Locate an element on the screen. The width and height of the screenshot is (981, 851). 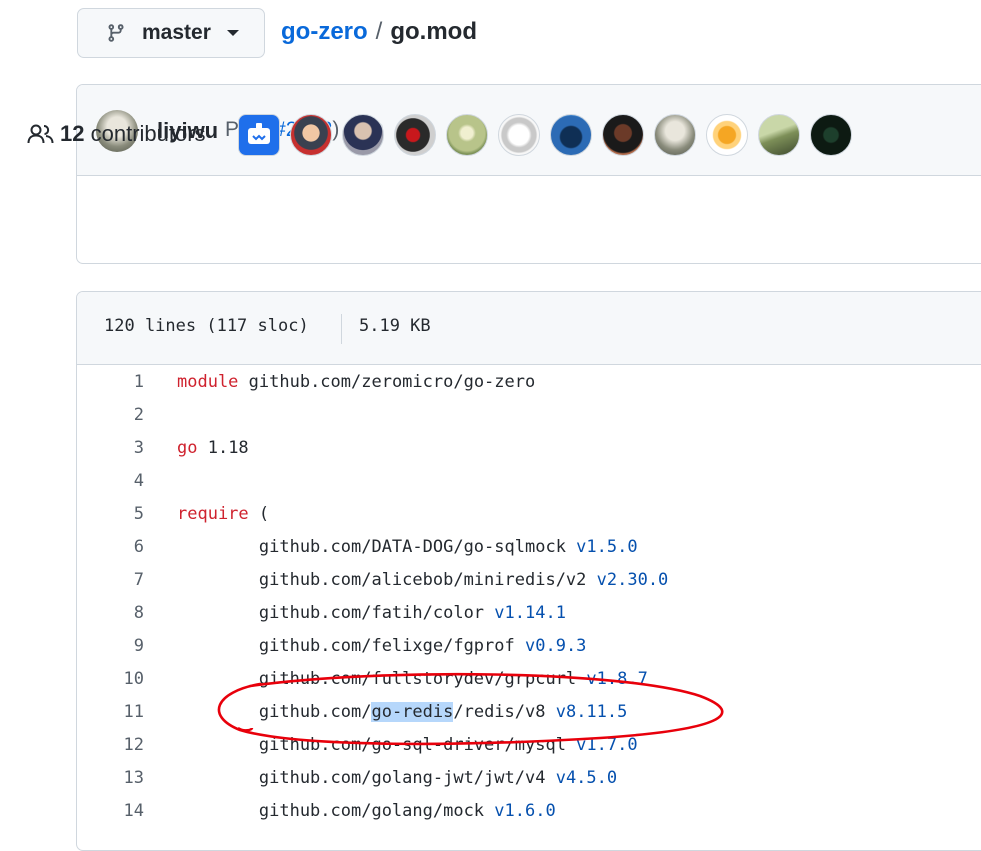
file-size: 5.19 KB is located at coordinates (395, 326).